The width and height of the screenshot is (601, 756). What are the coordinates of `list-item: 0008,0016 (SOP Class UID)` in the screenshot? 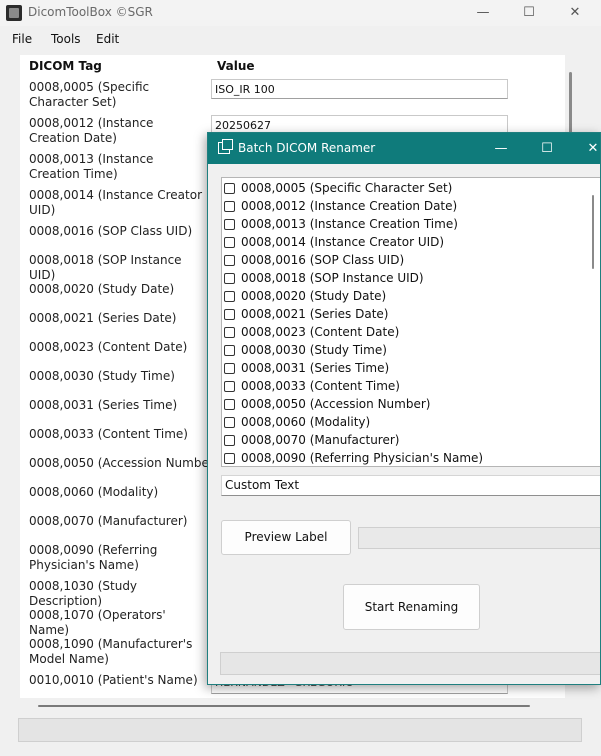 It's located at (314, 260).